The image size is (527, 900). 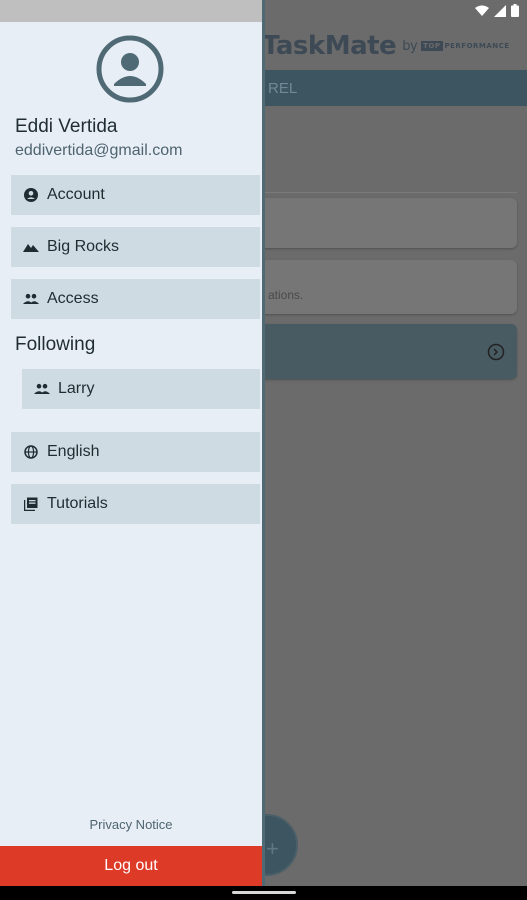 What do you see at coordinates (73, 298) in the screenshot?
I see `menu-item-label: Access` at bounding box center [73, 298].